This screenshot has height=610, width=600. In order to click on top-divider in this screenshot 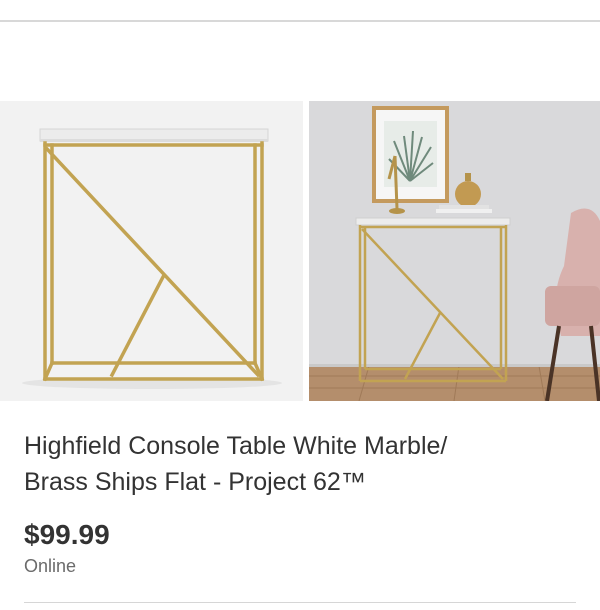, I will do `click(300, 21)`.